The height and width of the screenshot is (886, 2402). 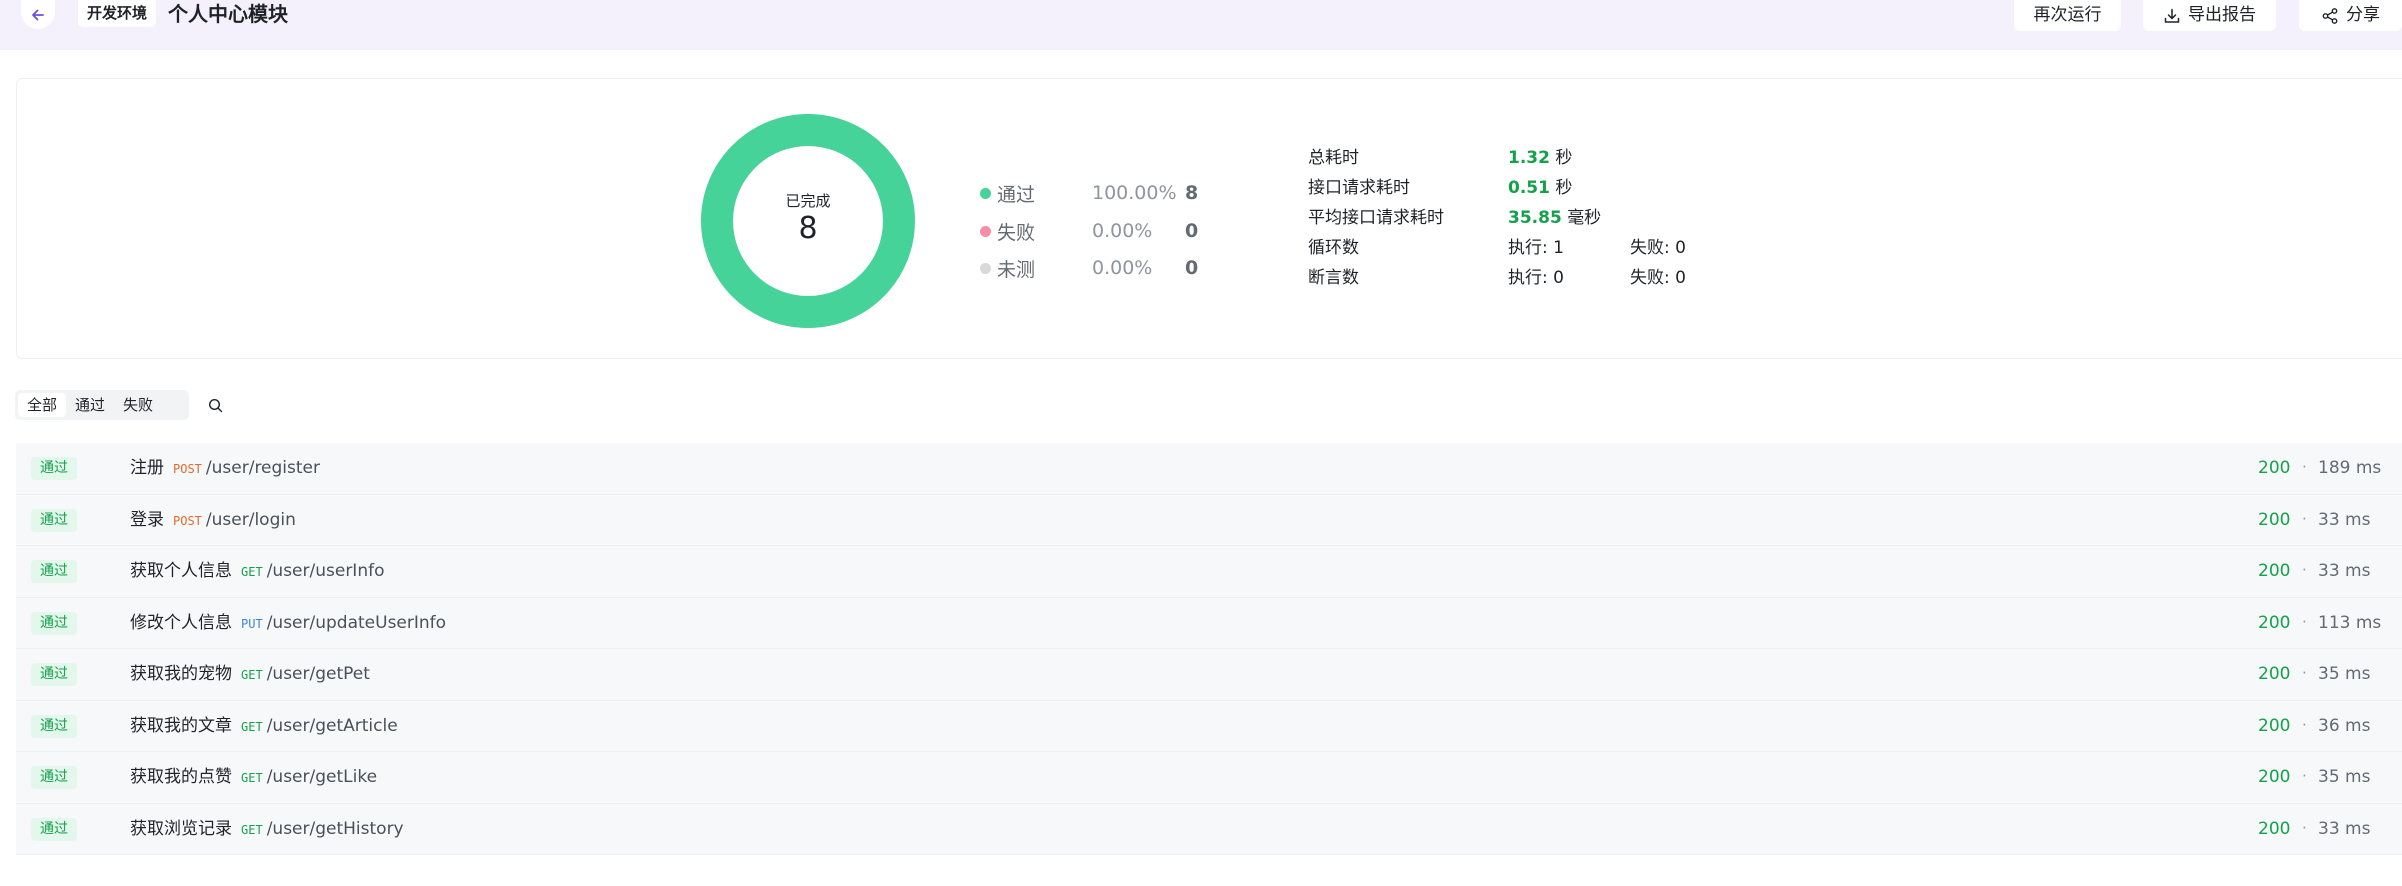 I want to click on filter-tabs: 全部 通过 失败, so click(x=102, y=405).